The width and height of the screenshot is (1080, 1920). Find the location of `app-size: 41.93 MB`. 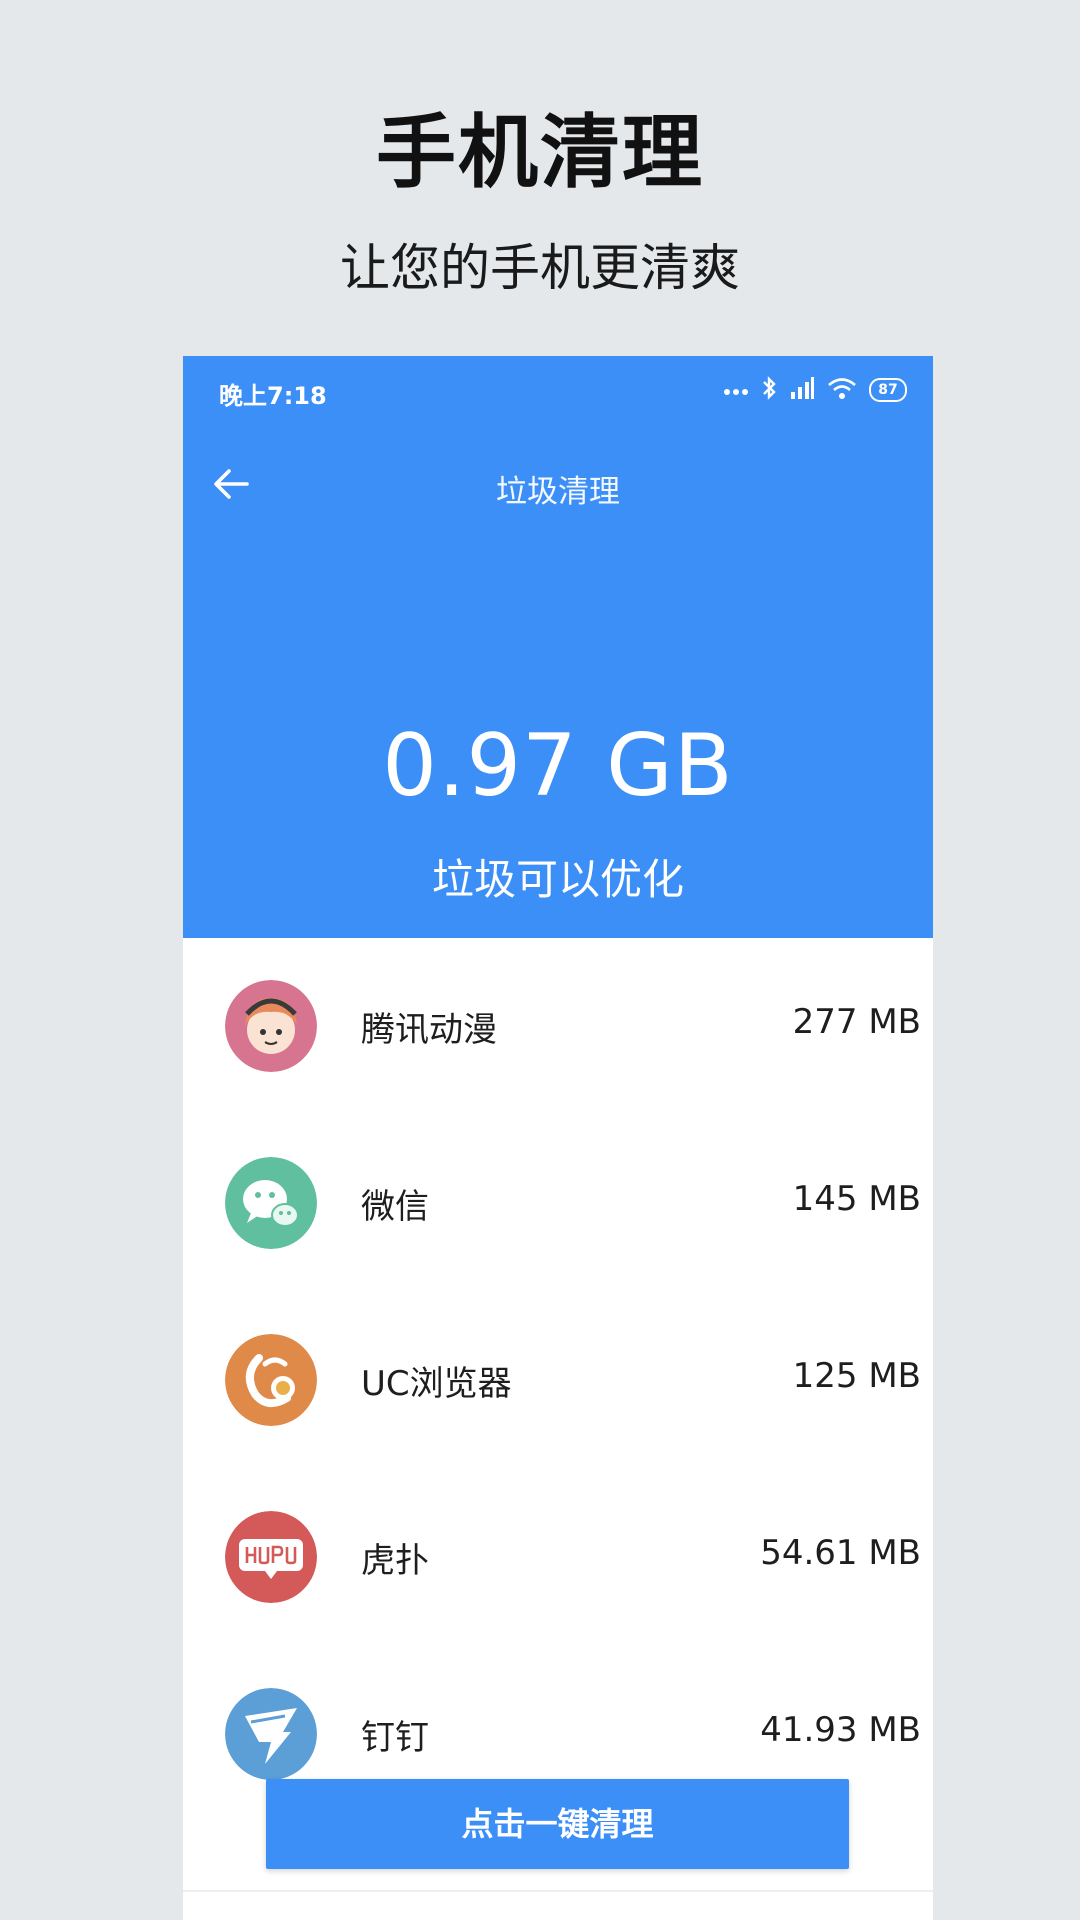

app-size: 41.93 MB is located at coordinates (840, 1730).